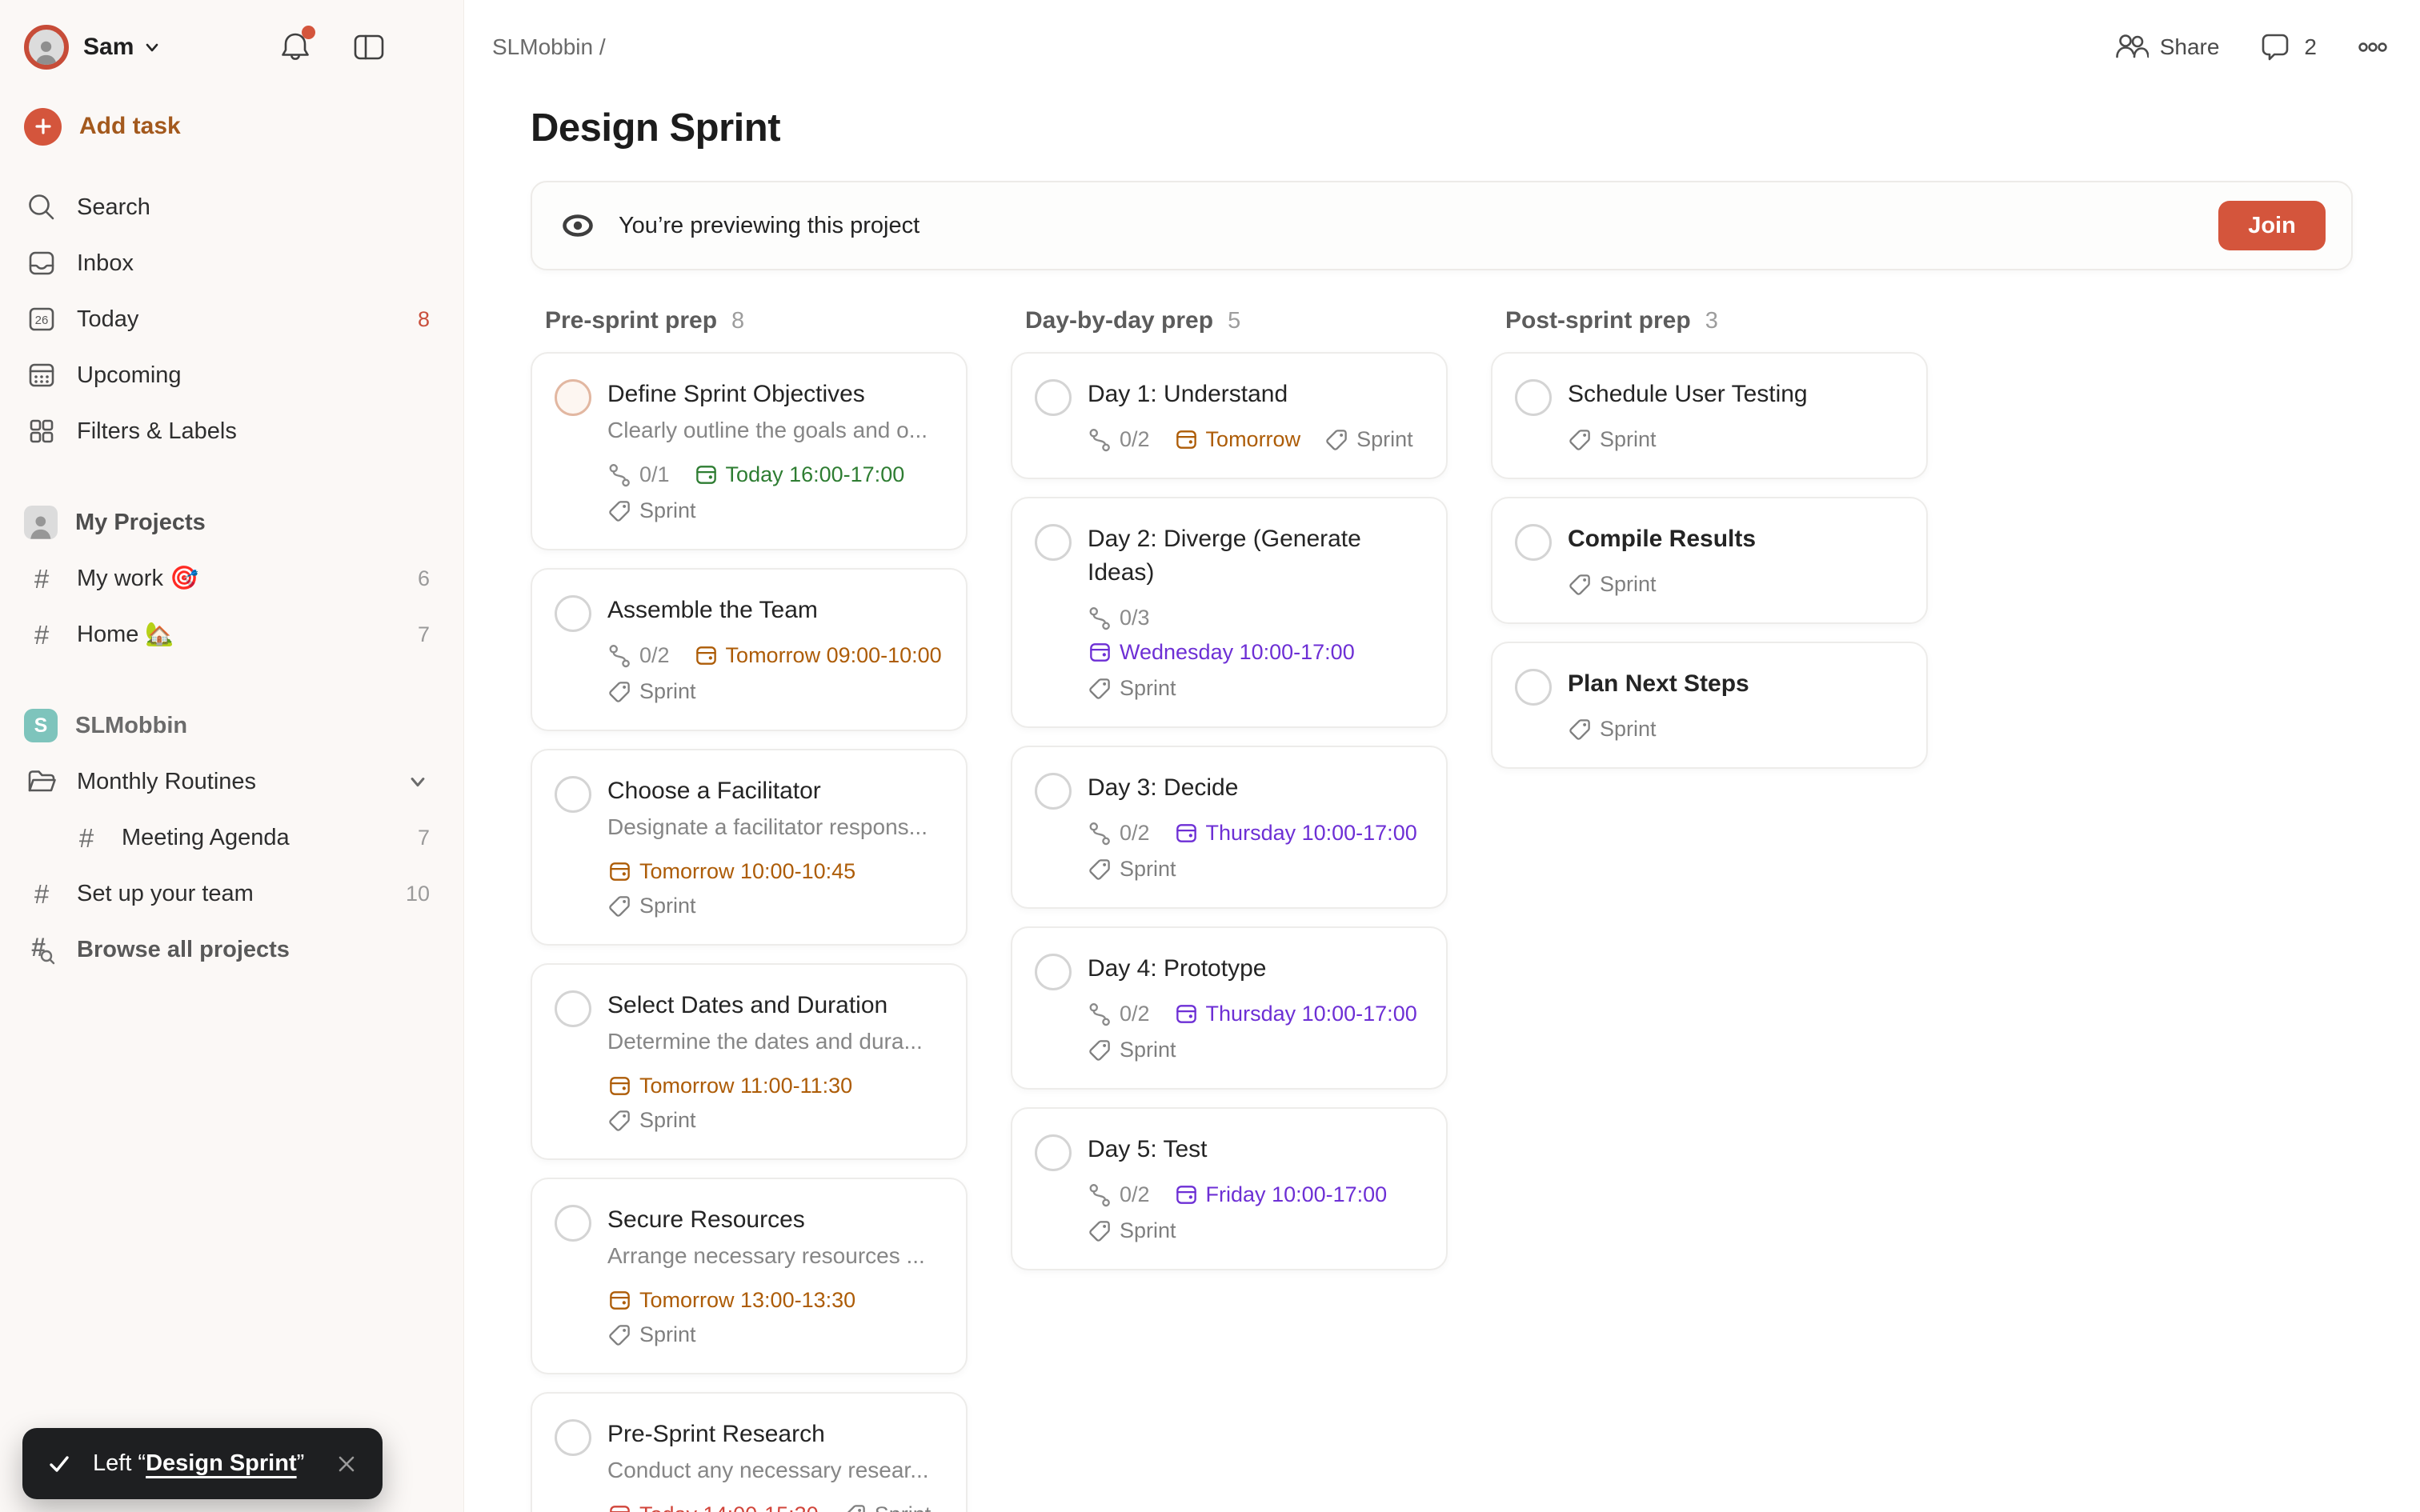 The height and width of the screenshot is (1512, 2420). I want to click on sidebar-item-browse-all-projects: # Browse all projects, so click(231, 950).